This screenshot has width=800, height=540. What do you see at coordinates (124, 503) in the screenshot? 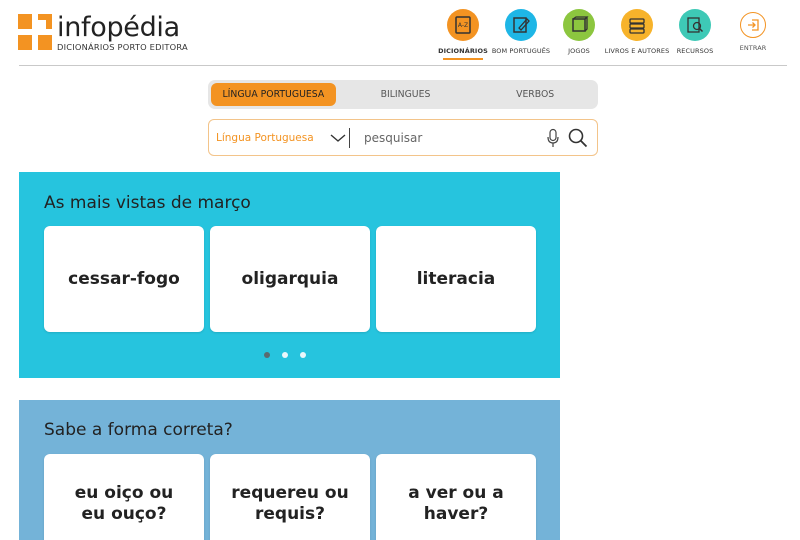
I see `question-text: eu oiço ou eu ouço?` at bounding box center [124, 503].